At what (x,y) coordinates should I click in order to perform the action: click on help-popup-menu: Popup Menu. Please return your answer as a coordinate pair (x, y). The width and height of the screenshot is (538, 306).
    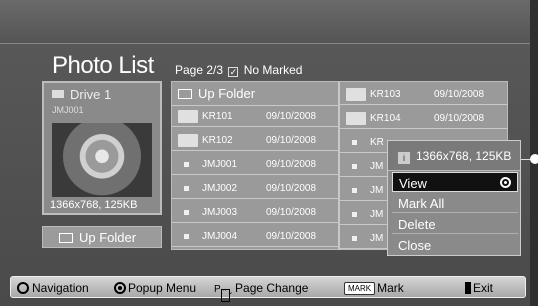
    Looking at the image, I should click on (155, 288).